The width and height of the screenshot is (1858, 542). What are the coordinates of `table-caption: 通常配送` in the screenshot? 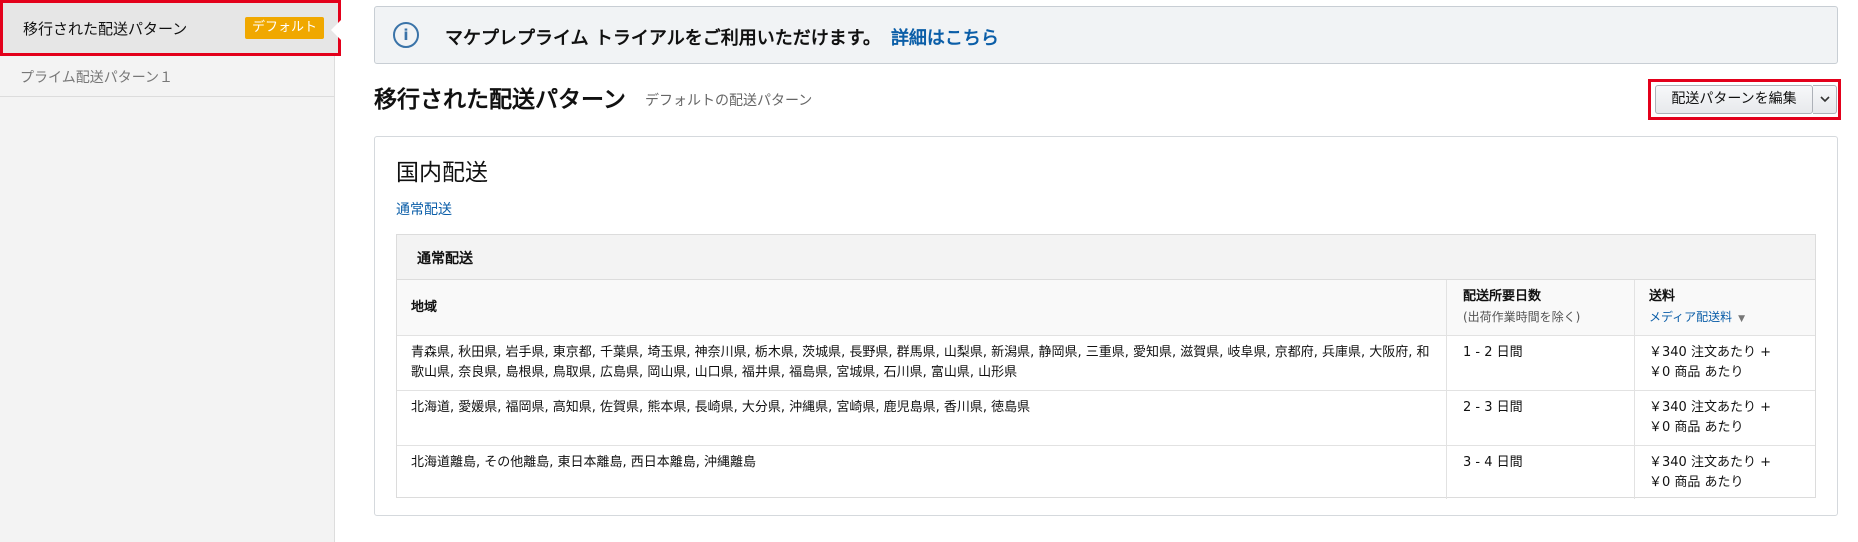 It's located at (1106, 257).